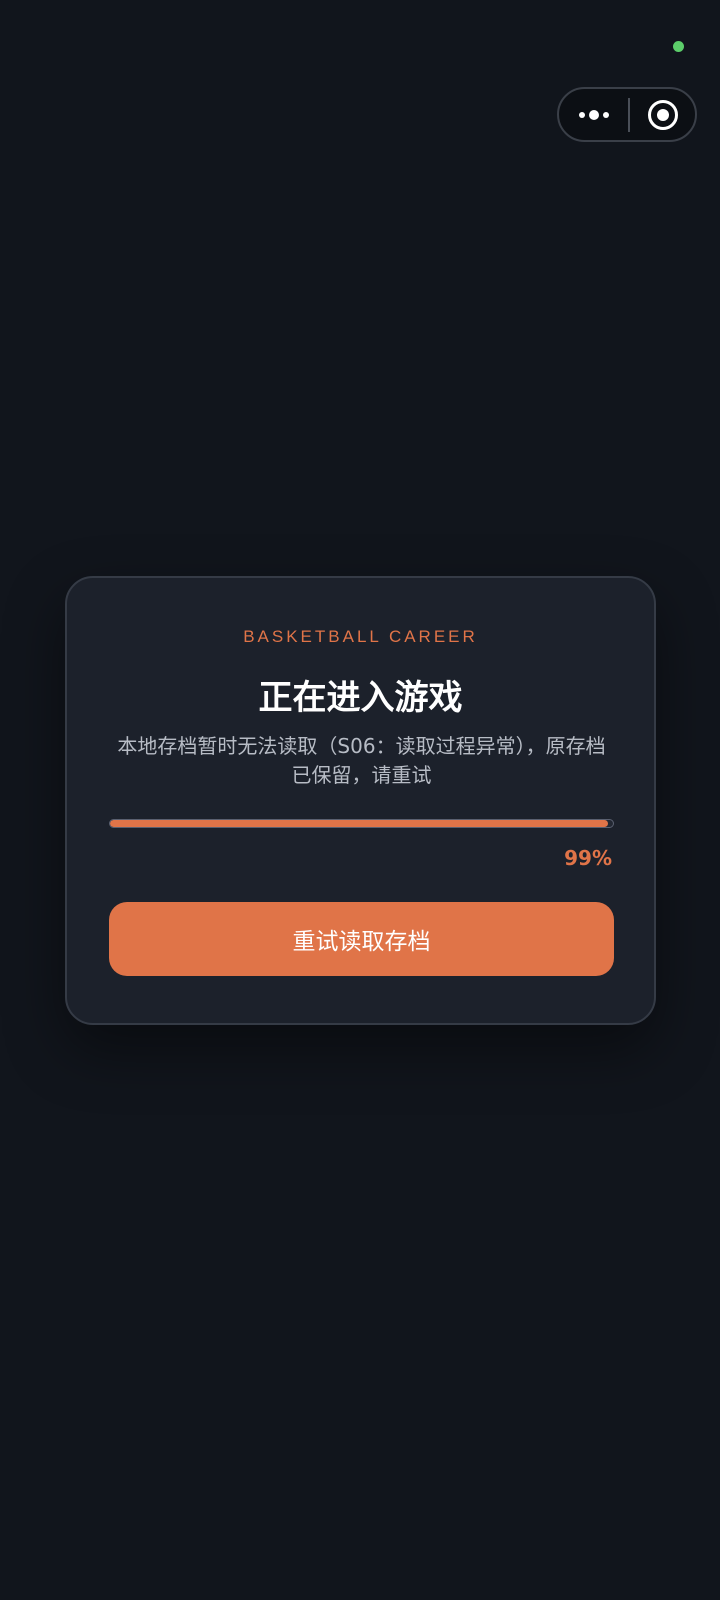 The height and width of the screenshot is (1600, 720). Describe the element at coordinates (588, 858) in the screenshot. I see `progress-percent: 99%` at that location.